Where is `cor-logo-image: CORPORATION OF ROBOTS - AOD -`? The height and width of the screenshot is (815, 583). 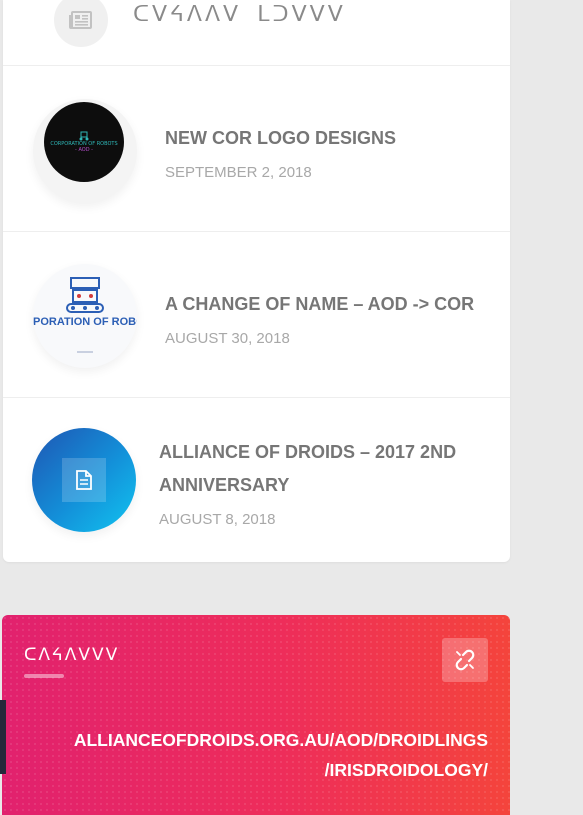 cor-logo-image: CORPORATION OF ROBOTS - AOD - is located at coordinates (84, 142).